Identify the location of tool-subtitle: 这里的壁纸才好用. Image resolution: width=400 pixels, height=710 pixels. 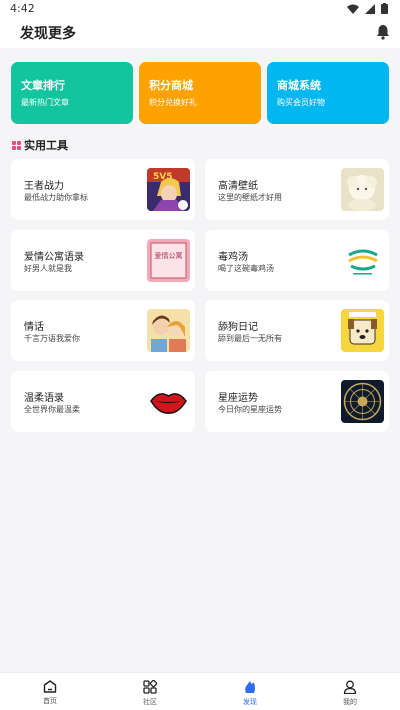
(250, 197).